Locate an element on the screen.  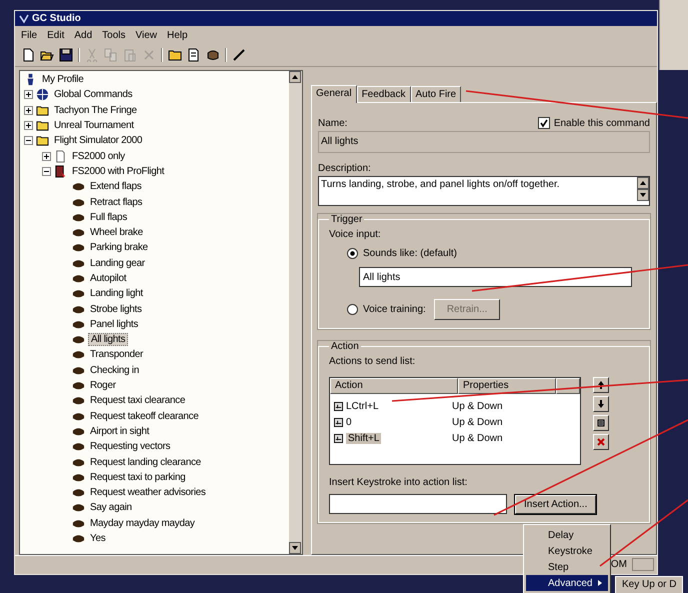
menu-item: Advanced is located at coordinates (567, 583).